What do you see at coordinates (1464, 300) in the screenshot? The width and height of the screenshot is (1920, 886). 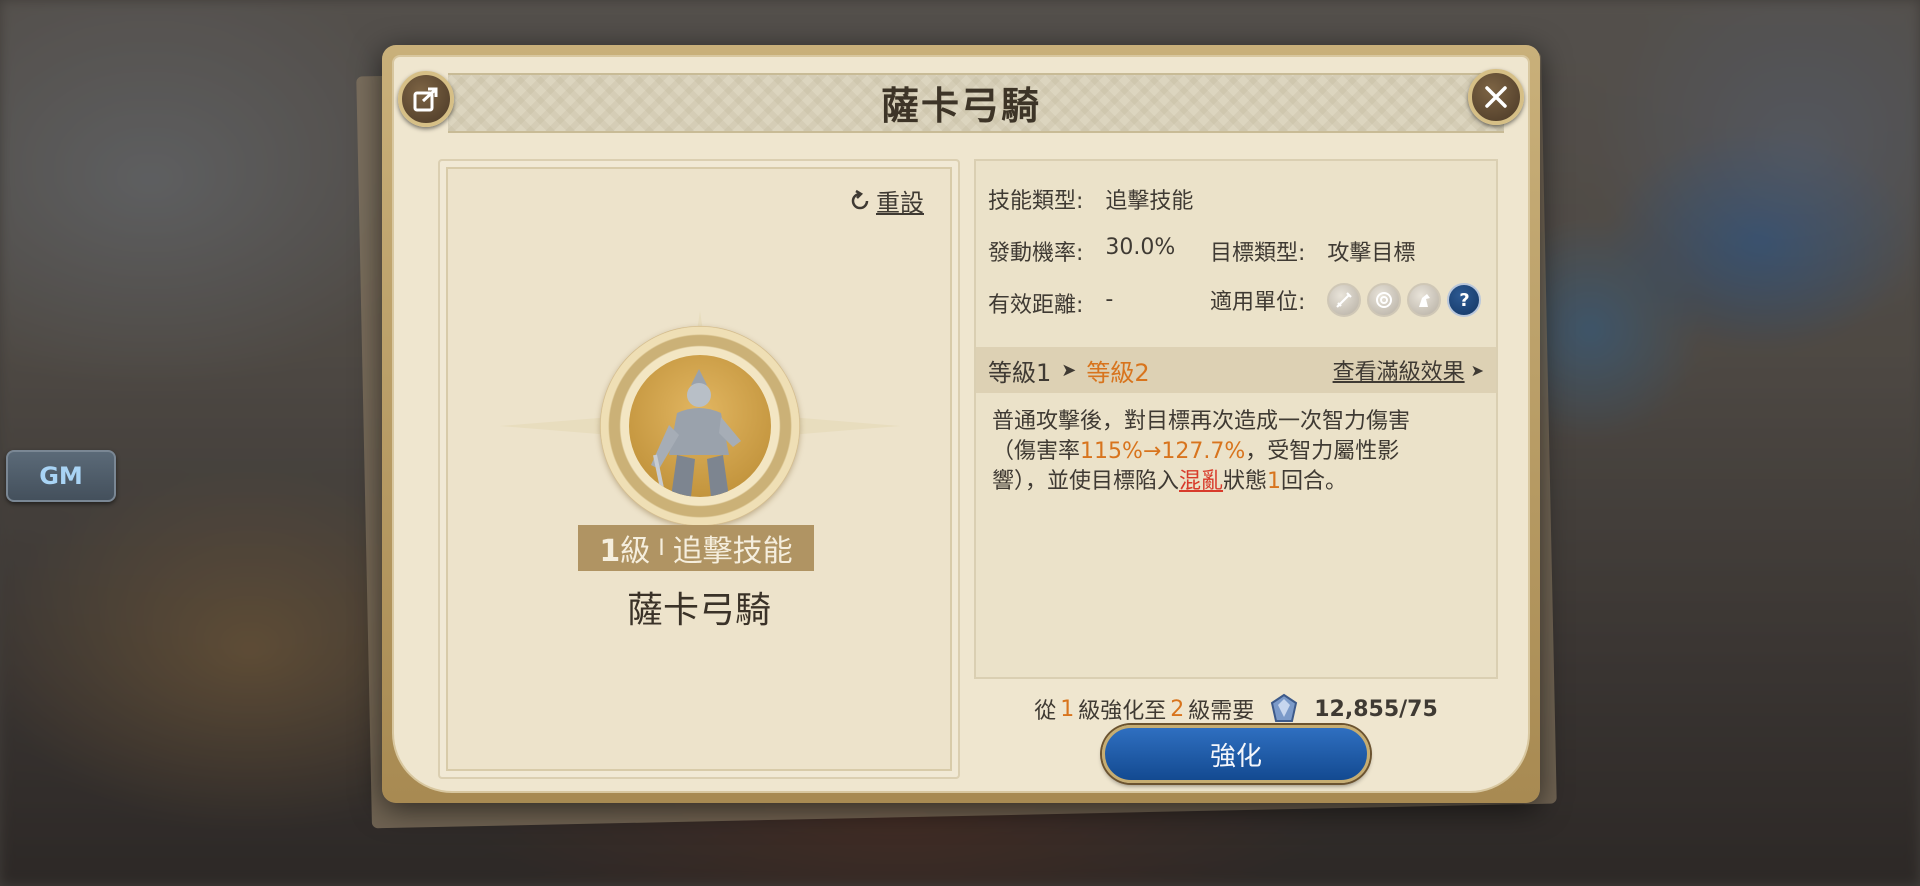 I see `help-icon: ?` at bounding box center [1464, 300].